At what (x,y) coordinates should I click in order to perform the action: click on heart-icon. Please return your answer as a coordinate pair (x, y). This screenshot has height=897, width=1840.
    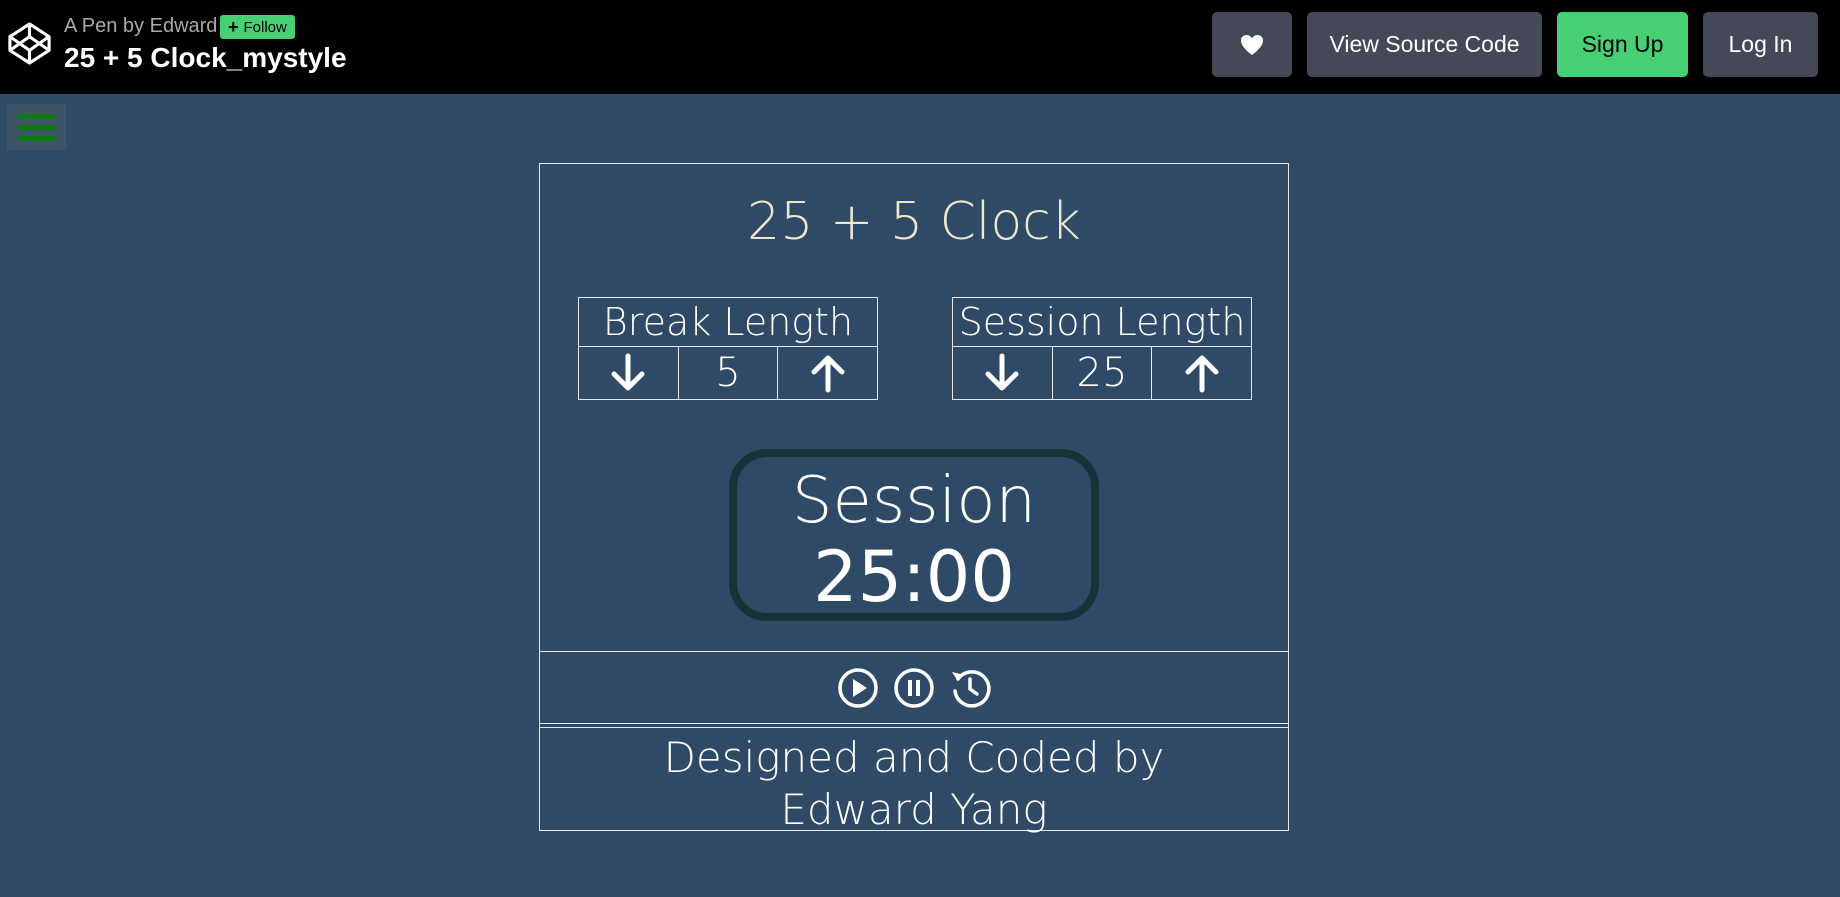
    Looking at the image, I should click on (1252, 44).